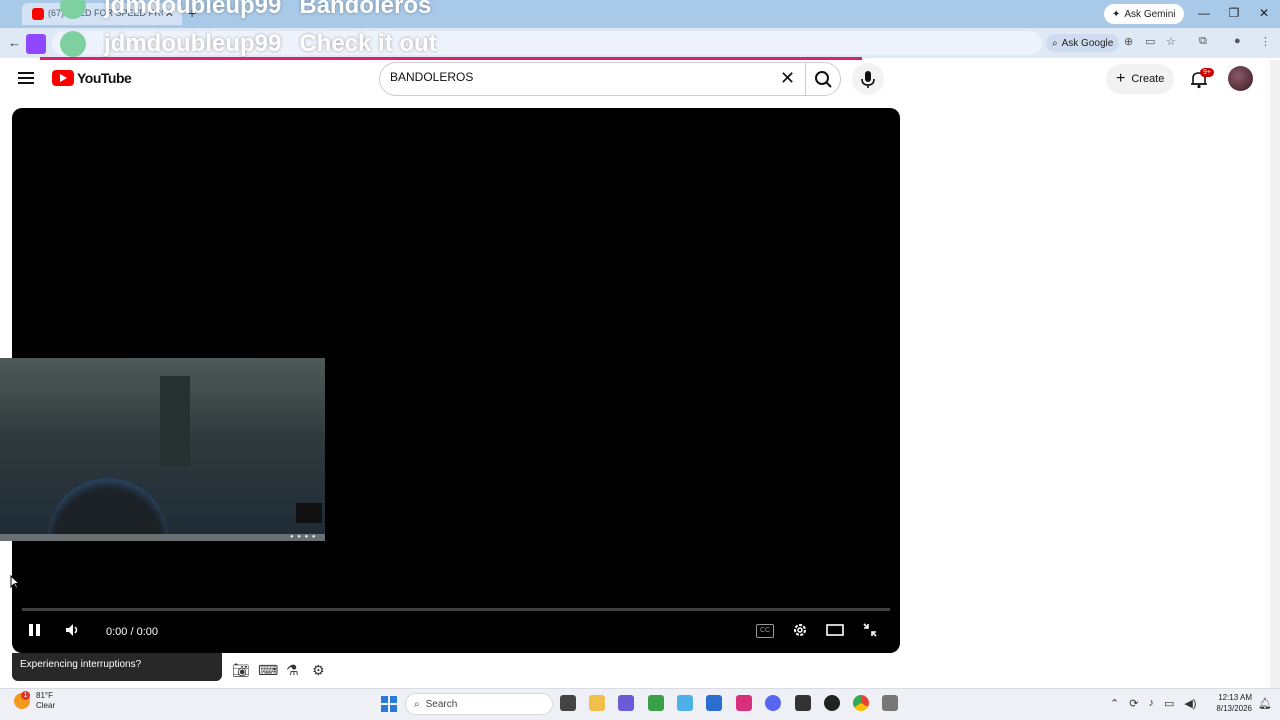 The height and width of the screenshot is (720, 1280). I want to click on windows-taskbar, so click(640, 704).